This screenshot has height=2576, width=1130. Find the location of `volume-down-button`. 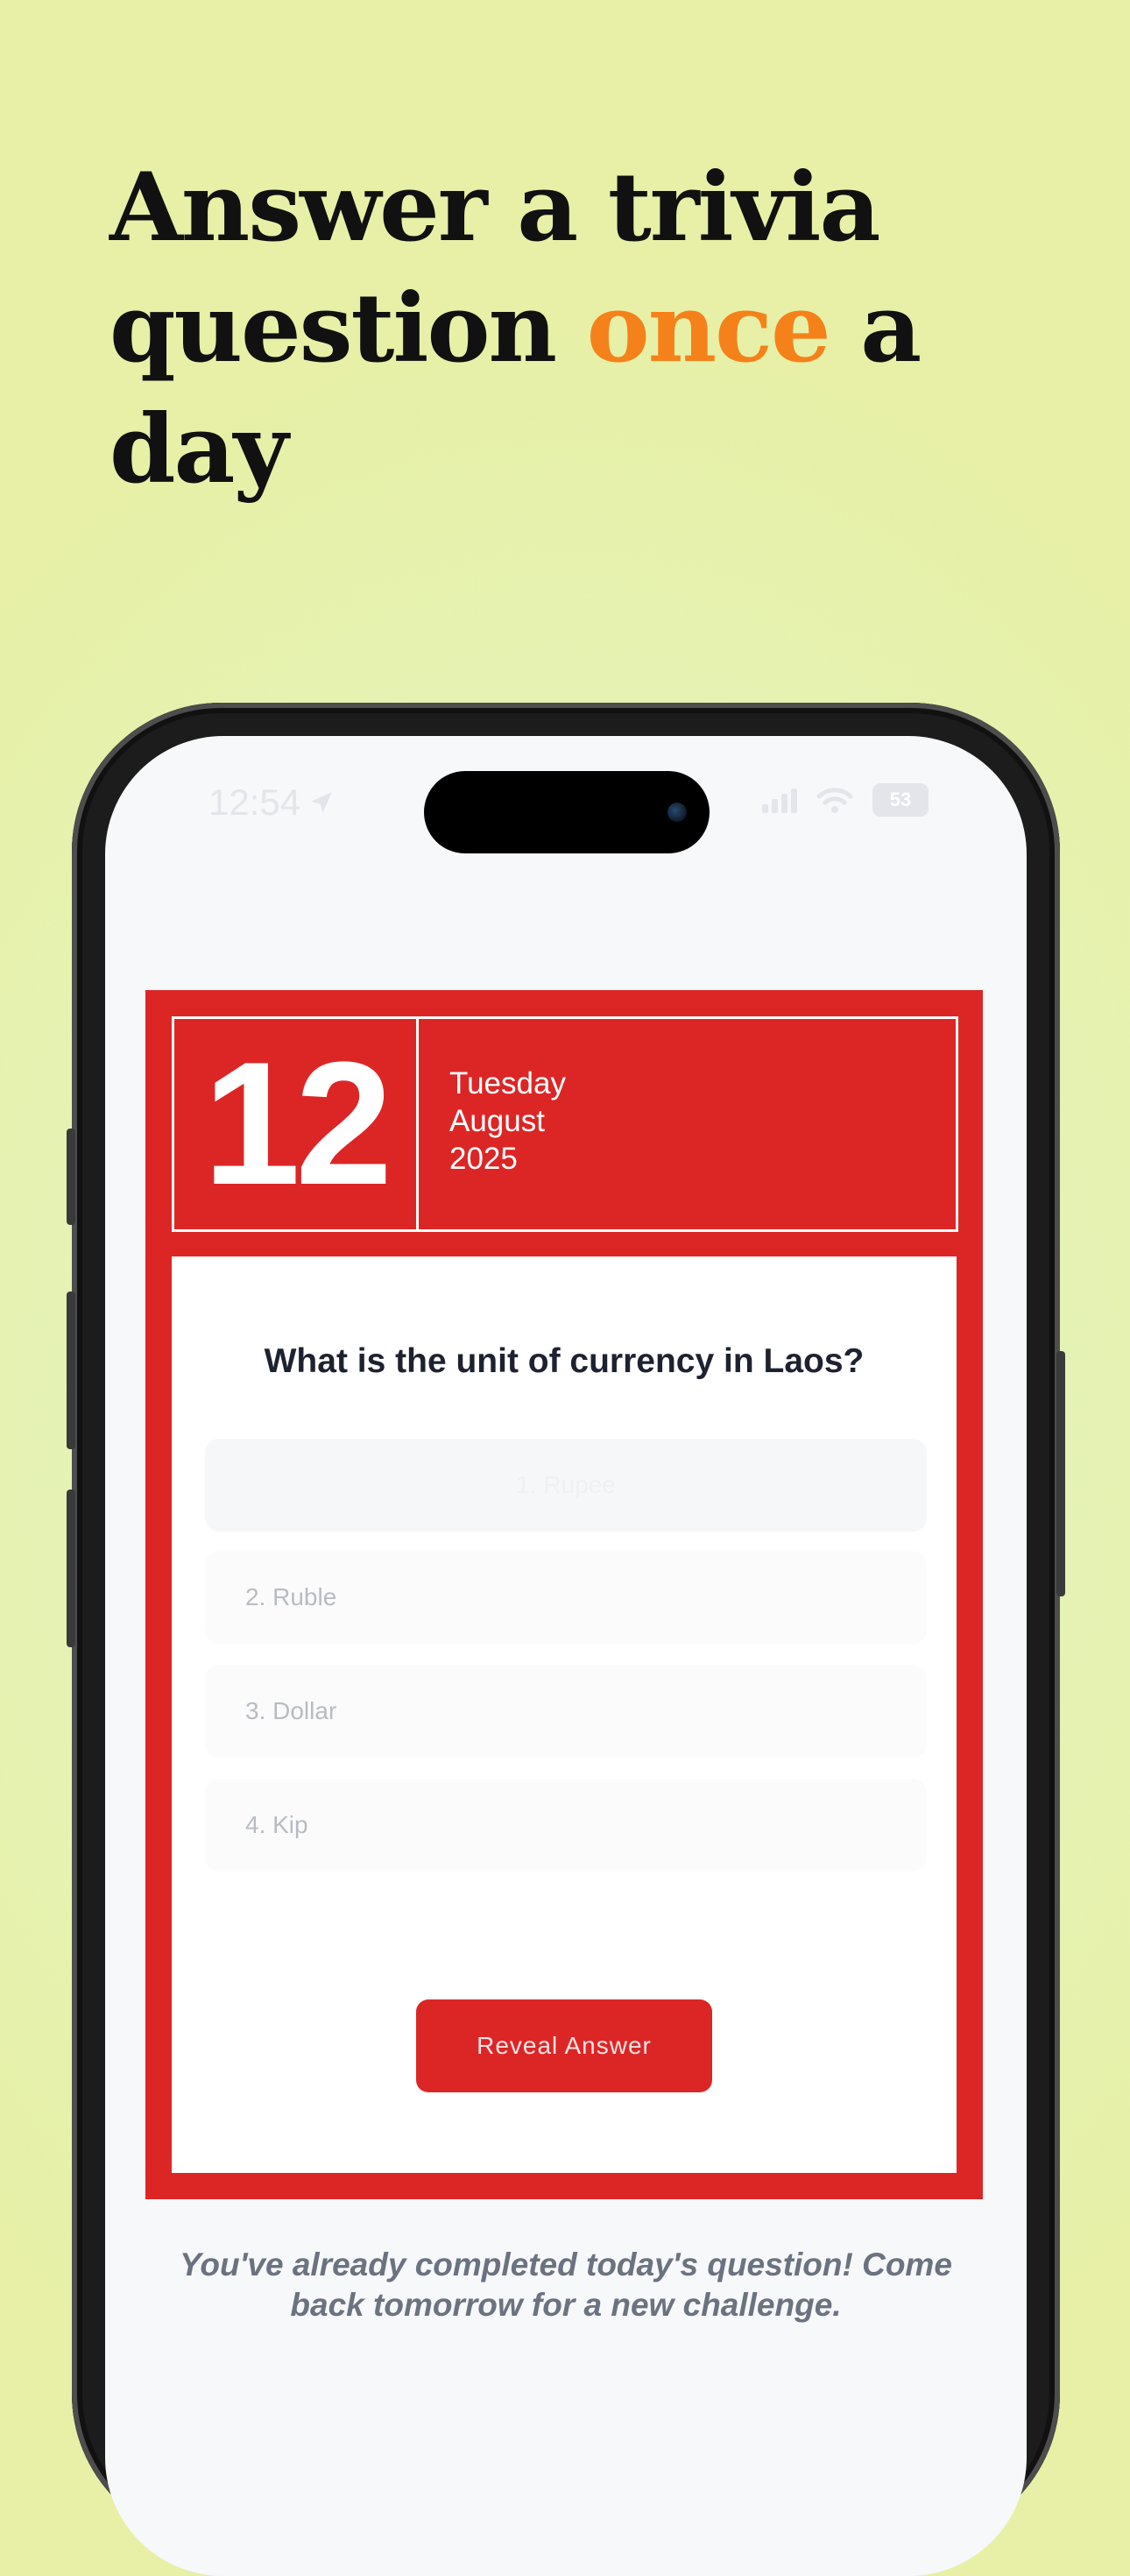

volume-down-button is located at coordinates (71, 1568).